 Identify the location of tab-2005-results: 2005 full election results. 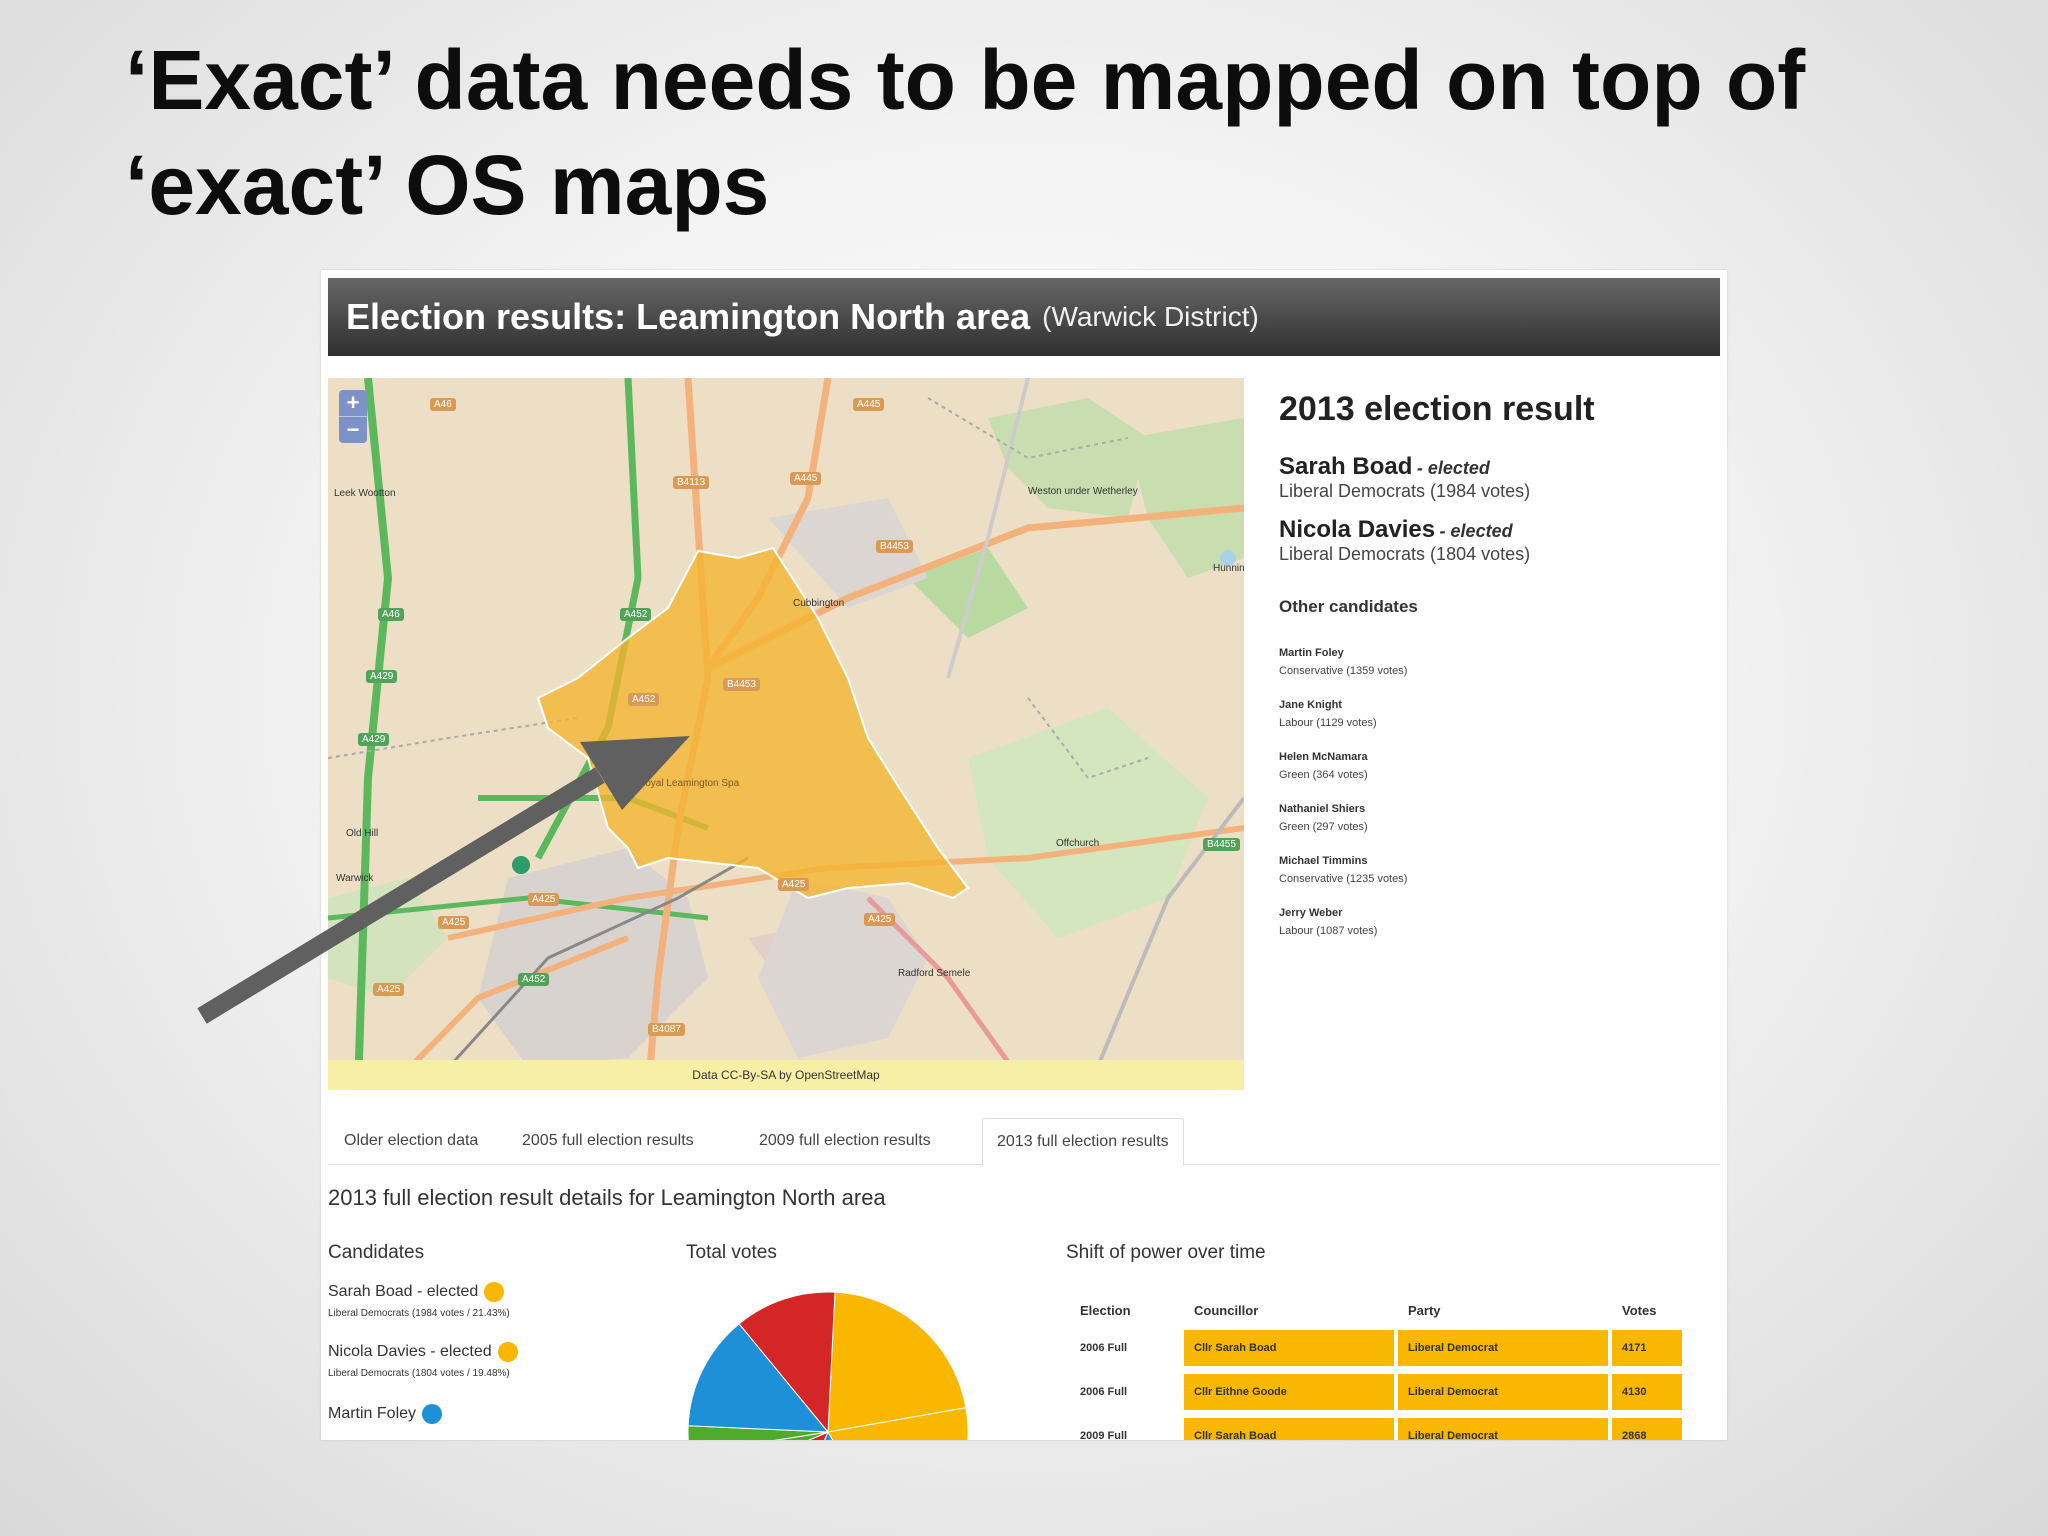
(608, 1141).